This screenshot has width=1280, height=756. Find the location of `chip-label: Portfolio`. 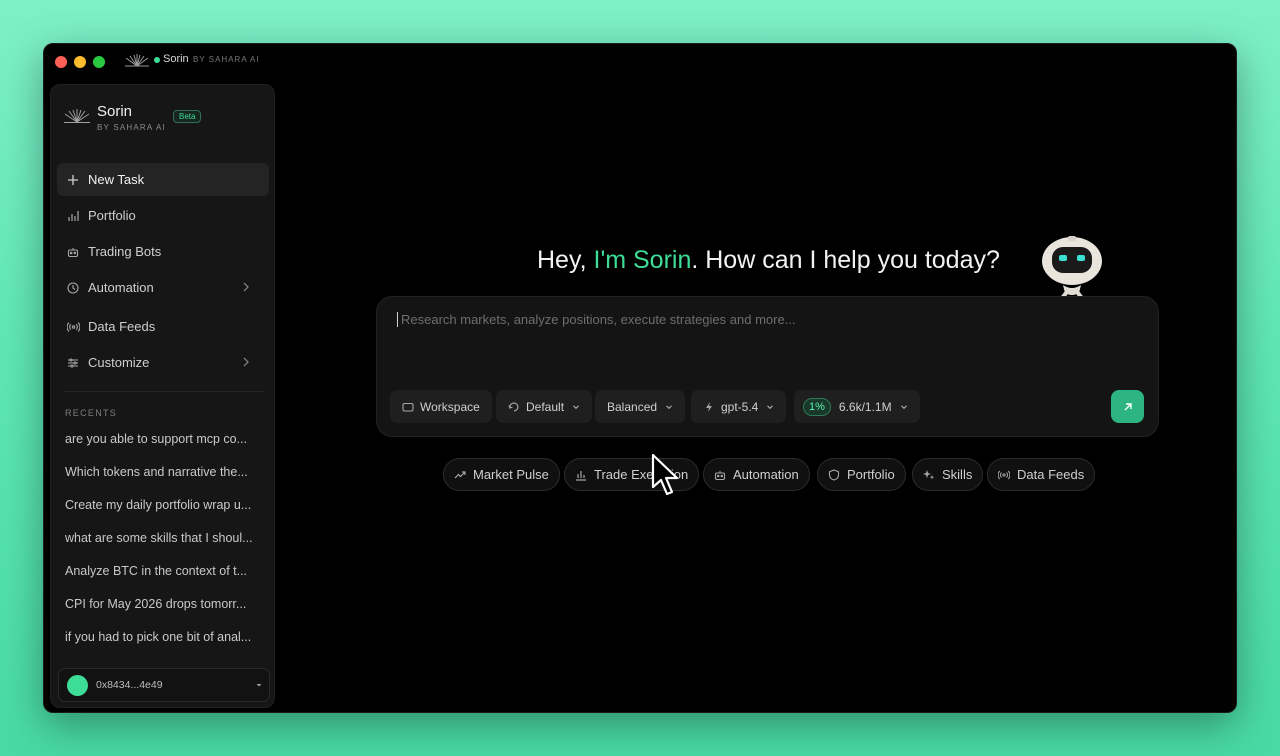

chip-label: Portfolio is located at coordinates (871, 474).